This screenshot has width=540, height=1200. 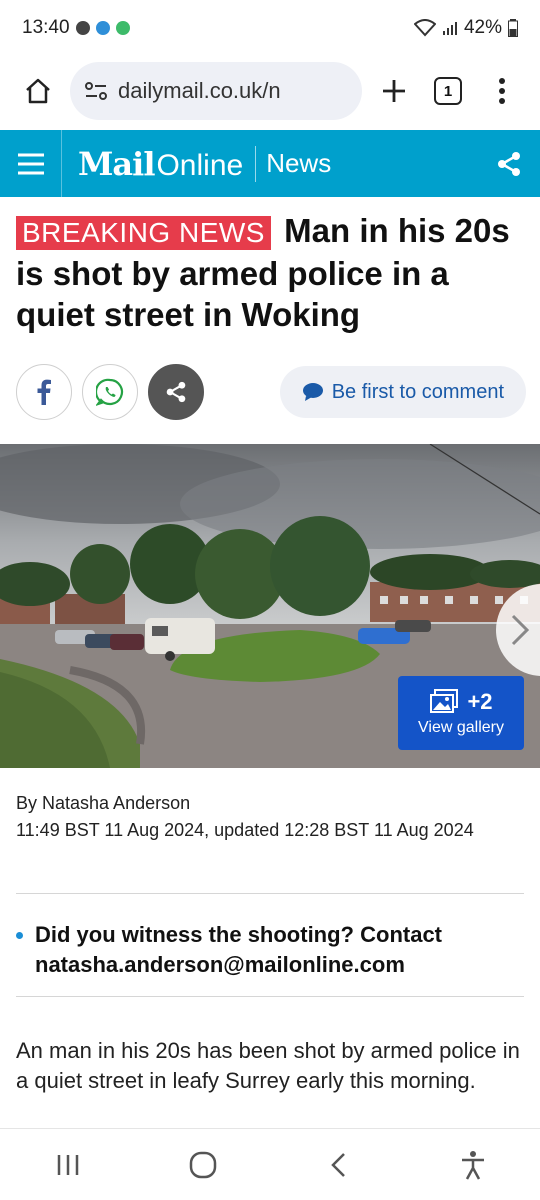 I want to click on chevron-right-icon, so click(x=520, y=630).